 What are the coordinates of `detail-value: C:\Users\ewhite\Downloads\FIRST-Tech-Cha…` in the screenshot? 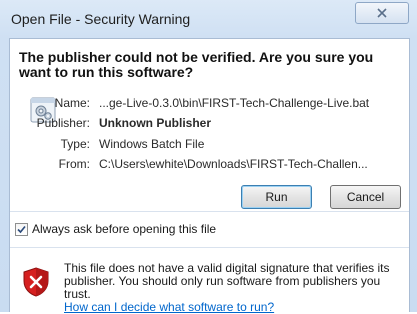 It's located at (233, 164).